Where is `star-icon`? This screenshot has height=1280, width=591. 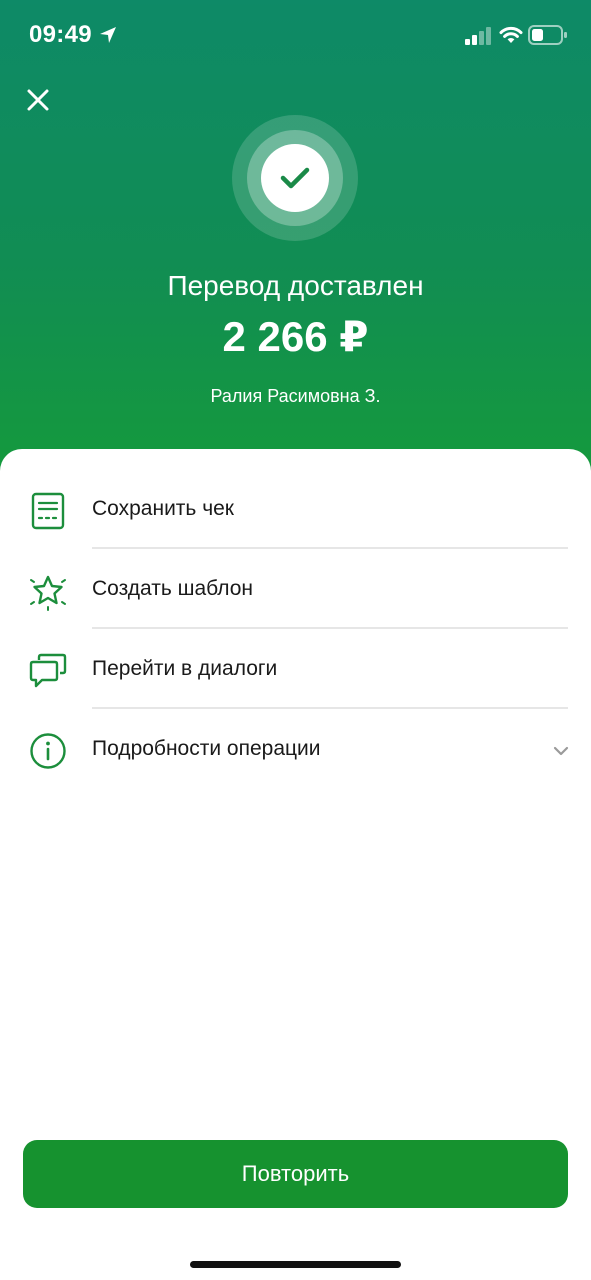
star-icon is located at coordinates (48, 593).